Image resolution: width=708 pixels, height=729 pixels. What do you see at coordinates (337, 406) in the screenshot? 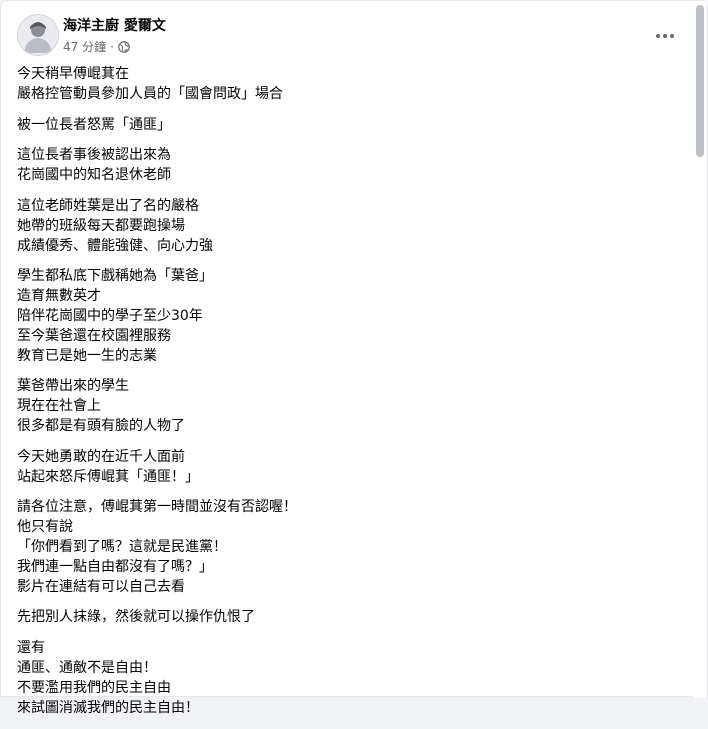
I see `post-paragraph: 葉爸帶出來的學生 現在在社會上很多都是有頭有臉的人物了` at bounding box center [337, 406].